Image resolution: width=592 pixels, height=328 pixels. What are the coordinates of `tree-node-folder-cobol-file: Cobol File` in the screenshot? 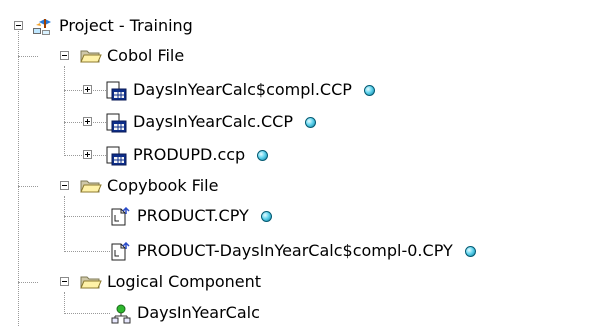 It's located at (132, 56).